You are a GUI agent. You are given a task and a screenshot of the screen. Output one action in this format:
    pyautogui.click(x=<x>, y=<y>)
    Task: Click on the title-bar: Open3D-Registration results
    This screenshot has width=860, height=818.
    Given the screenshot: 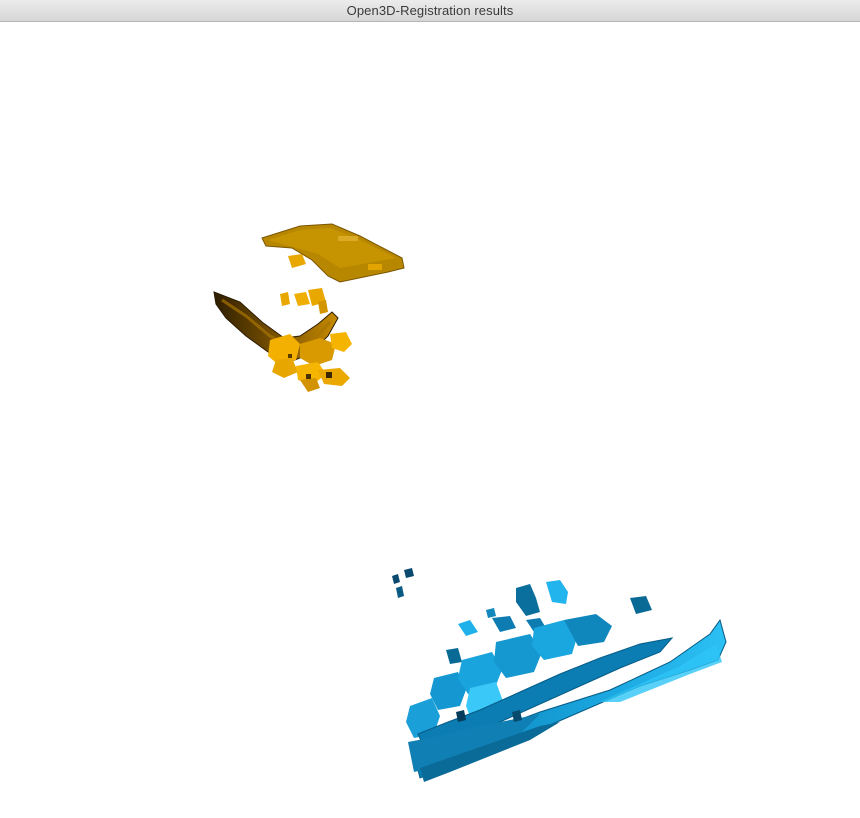 What is the action you would take?
    pyautogui.click(x=430, y=11)
    